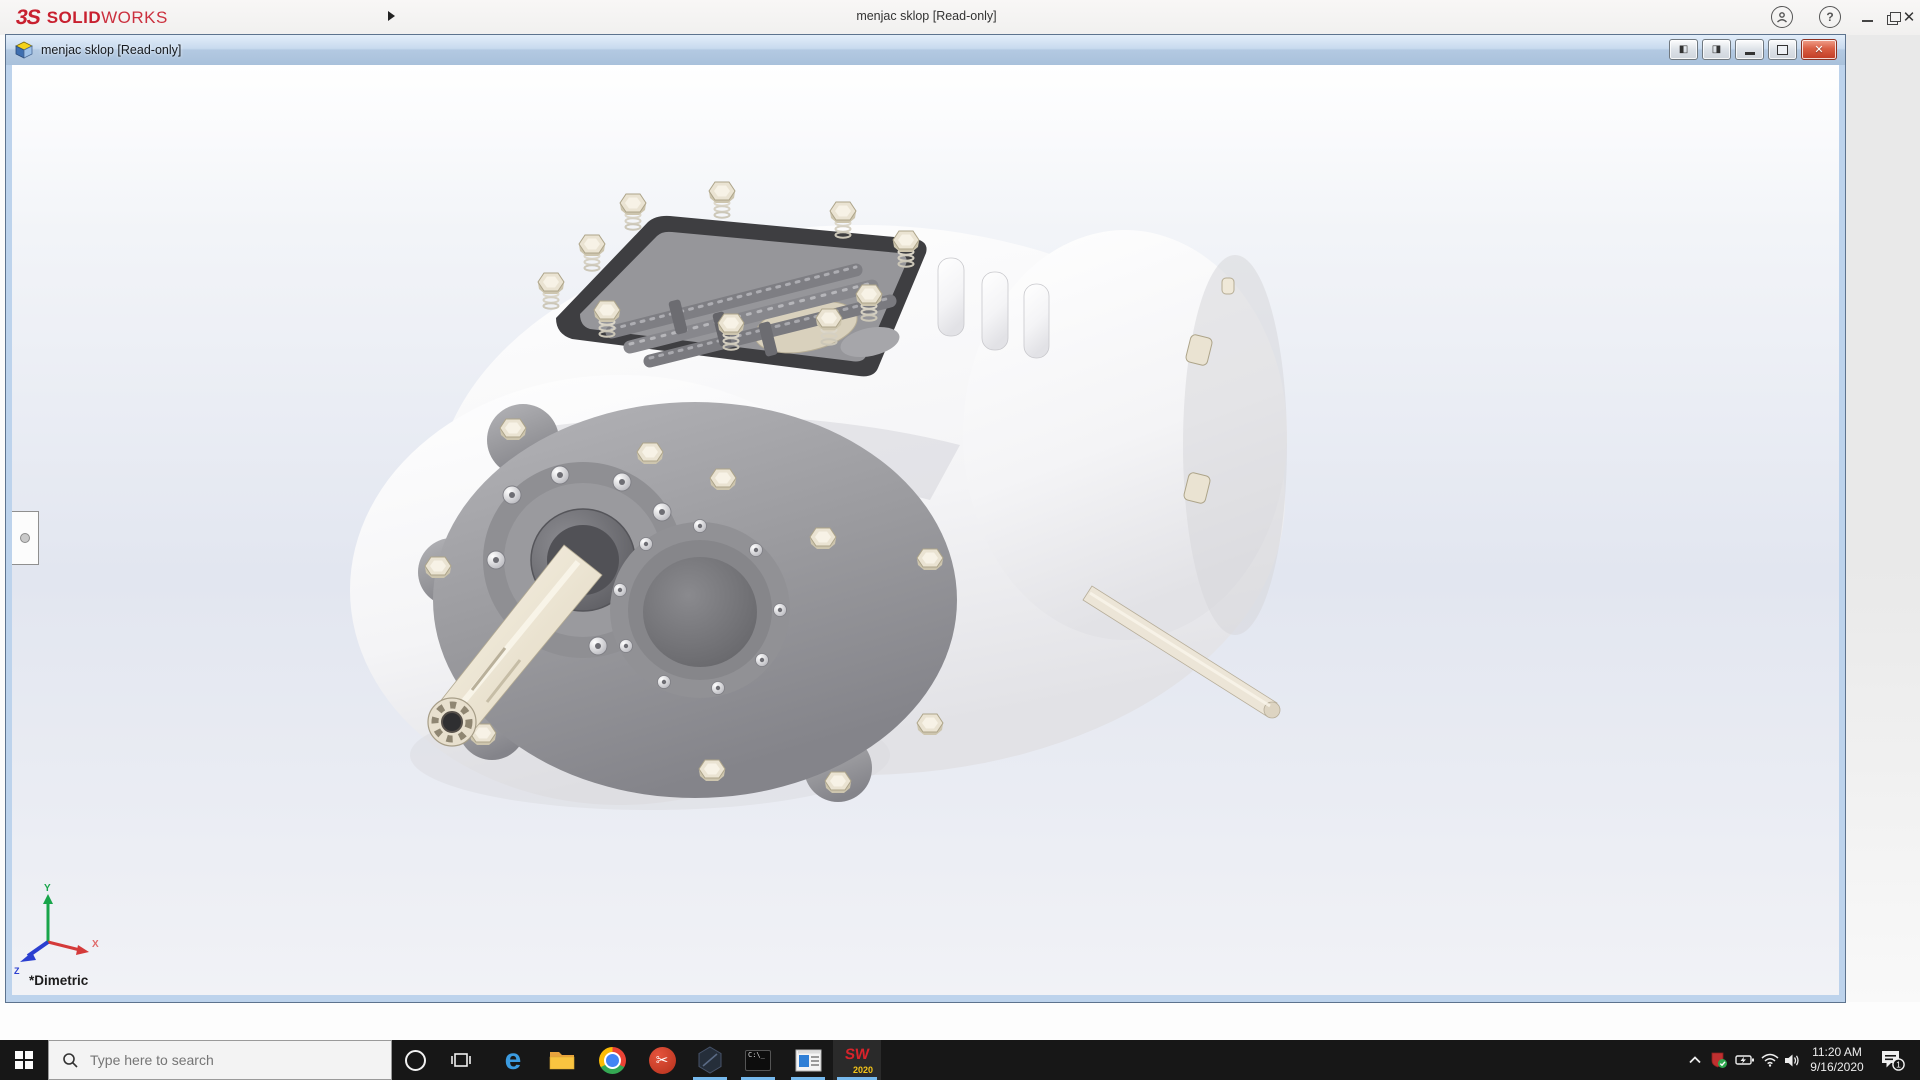 The width and height of the screenshot is (1920, 1080). I want to click on solidworks-app-icon: SW 2020, so click(858, 1060).